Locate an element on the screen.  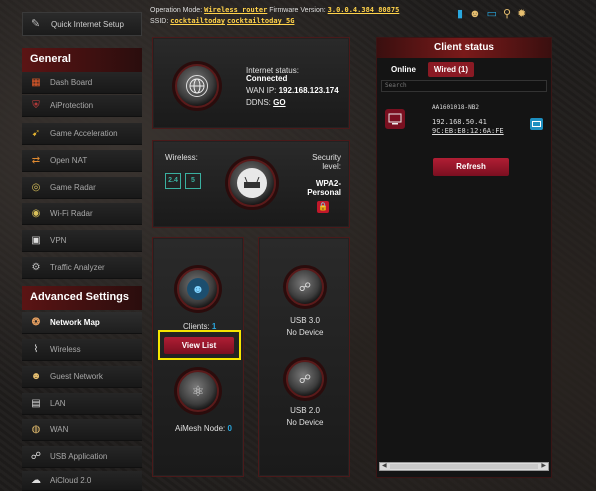
band-5-button: 5 is located at coordinates (193, 181).